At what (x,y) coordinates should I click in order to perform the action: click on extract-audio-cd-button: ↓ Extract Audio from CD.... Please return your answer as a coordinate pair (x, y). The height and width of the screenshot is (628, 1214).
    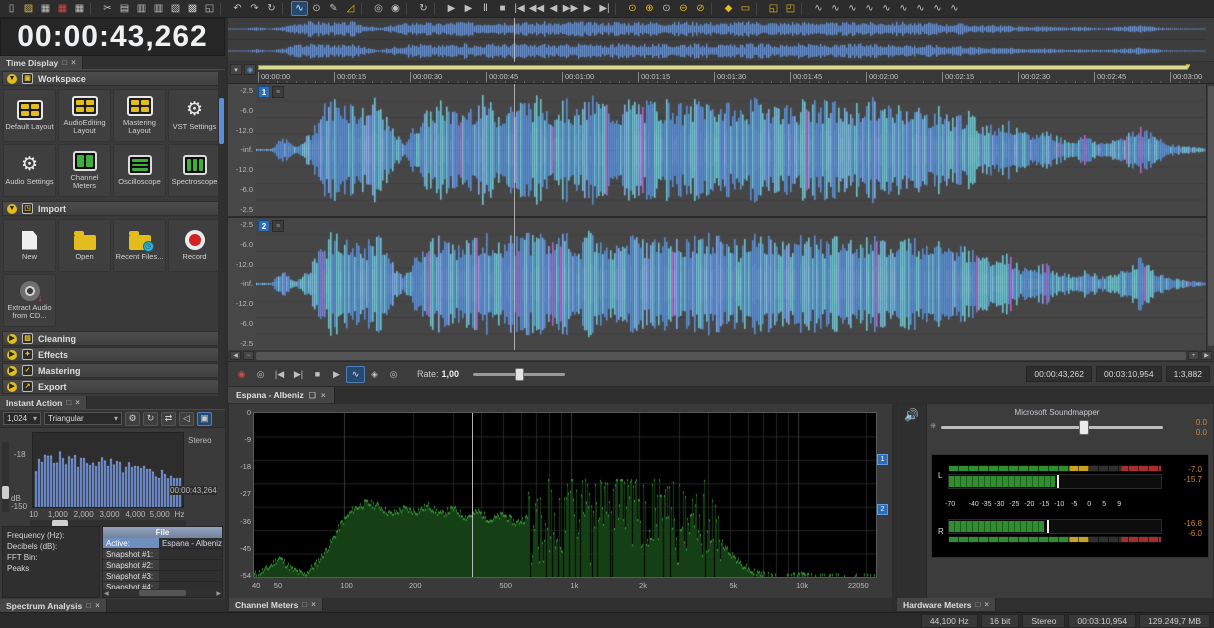
    Looking at the image, I should click on (29, 300).